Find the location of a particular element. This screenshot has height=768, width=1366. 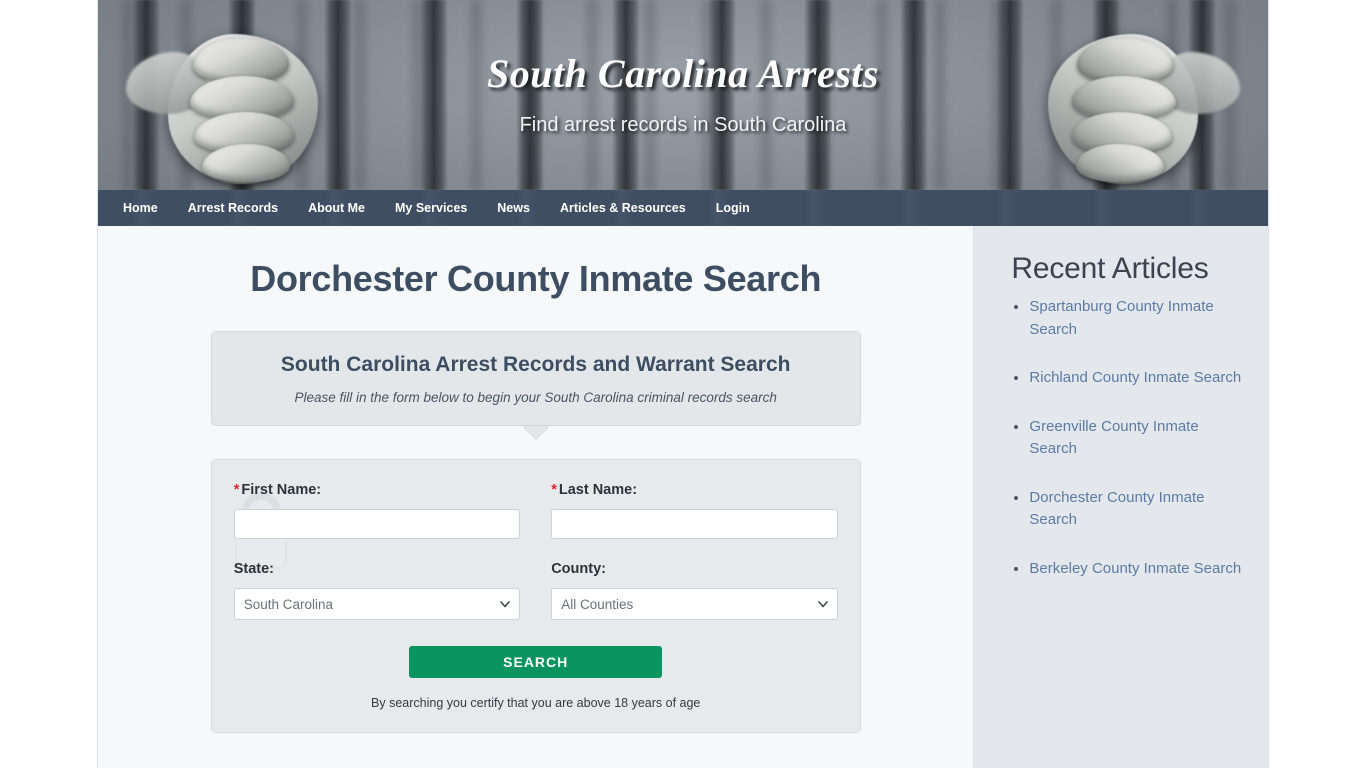

first-name-label: * First Name: is located at coordinates (377, 490).